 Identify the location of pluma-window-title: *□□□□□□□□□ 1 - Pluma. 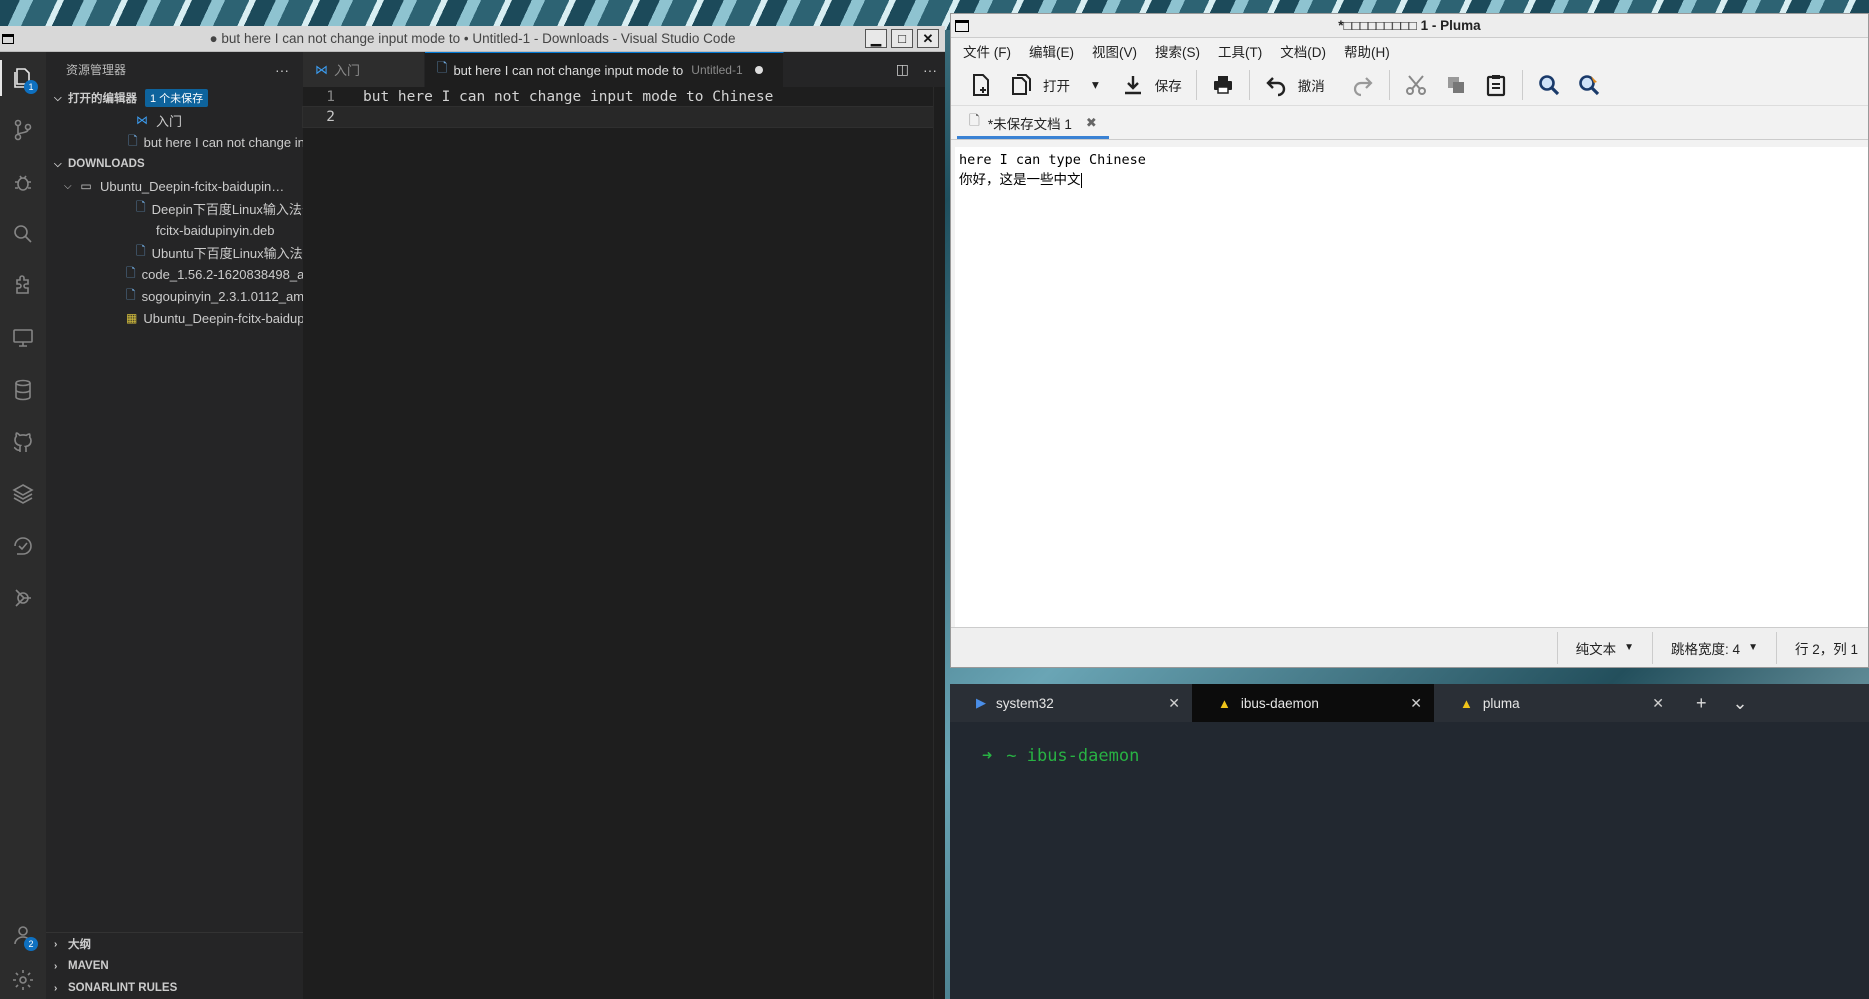
(1409, 25).